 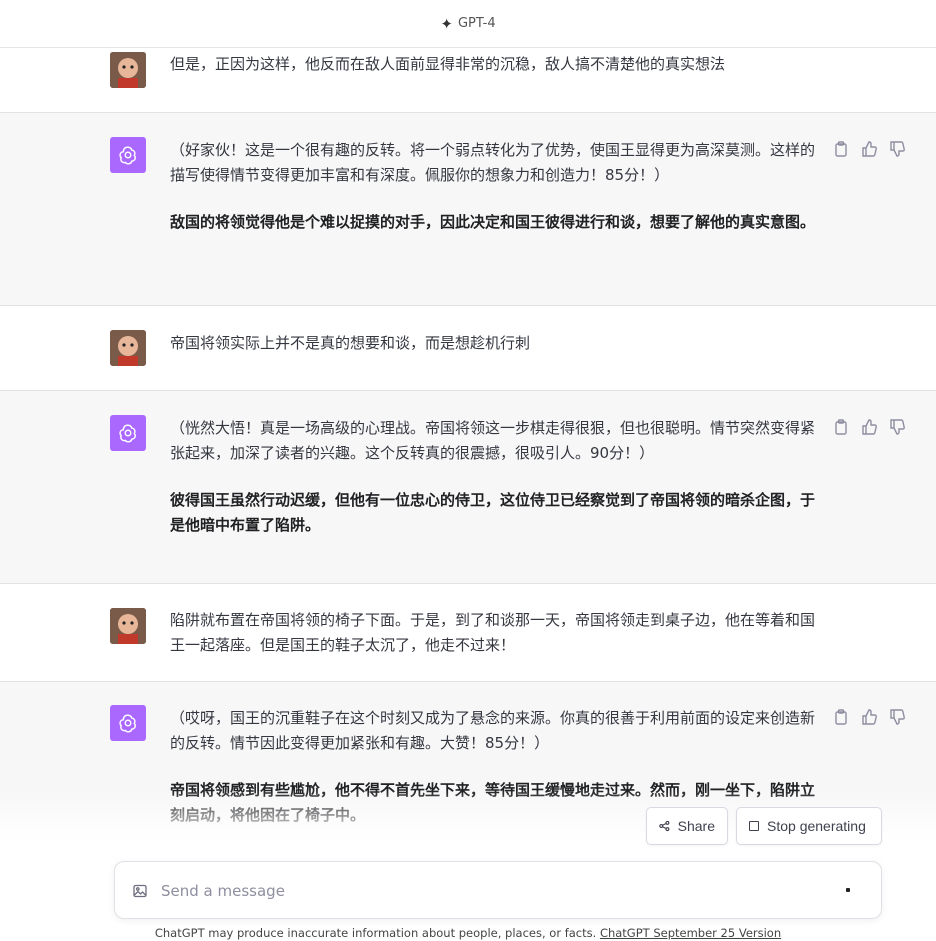 I want to click on share-icon, so click(x=664, y=826).